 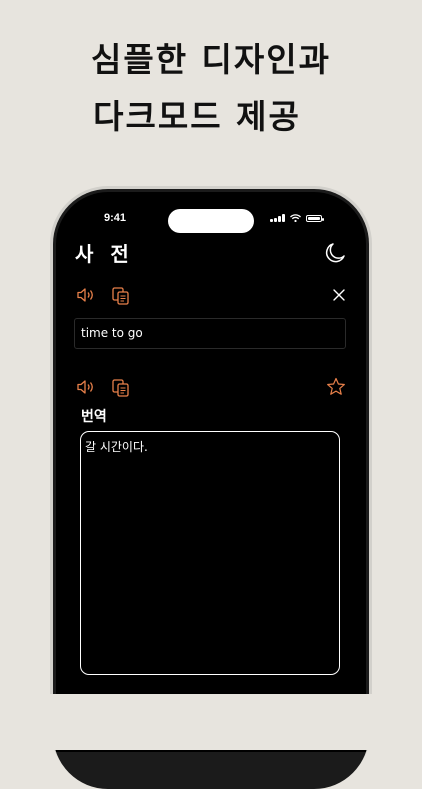 I want to click on promo-headline-2: 다크모드 제공, so click(x=197, y=116).